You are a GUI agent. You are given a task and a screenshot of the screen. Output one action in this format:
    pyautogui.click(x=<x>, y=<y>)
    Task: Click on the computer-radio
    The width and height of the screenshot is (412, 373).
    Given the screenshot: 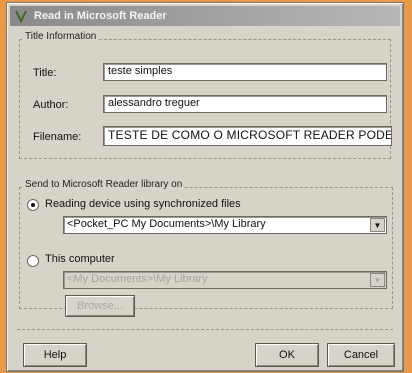 What is the action you would take?
    pyautogui.click(x=33, y=261)
    